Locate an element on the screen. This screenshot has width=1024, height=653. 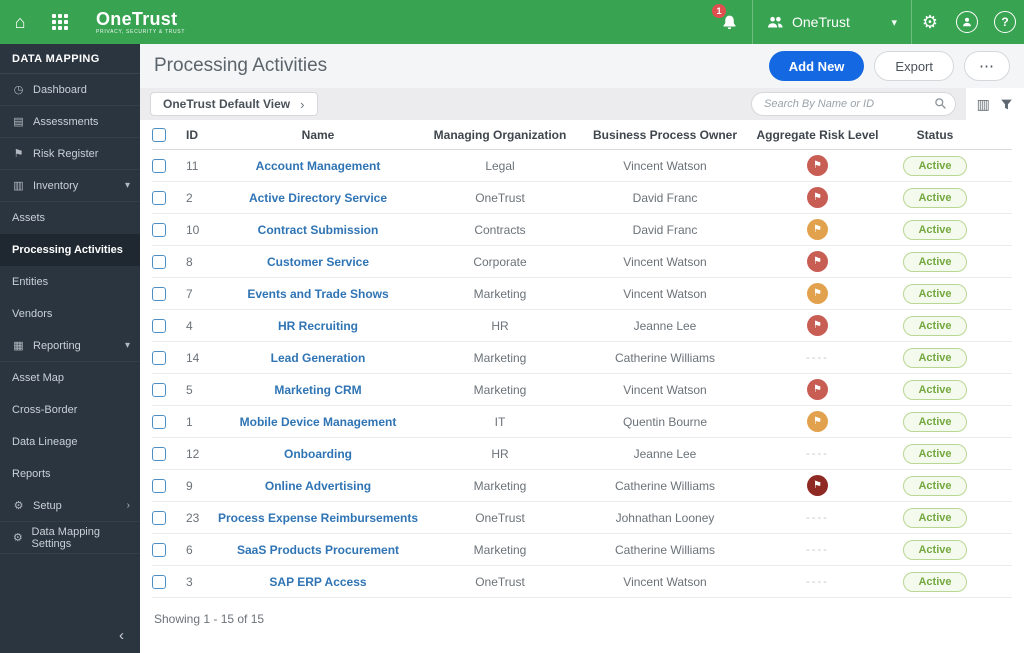
select-all-checkbox is located at coordinates (159, 134).